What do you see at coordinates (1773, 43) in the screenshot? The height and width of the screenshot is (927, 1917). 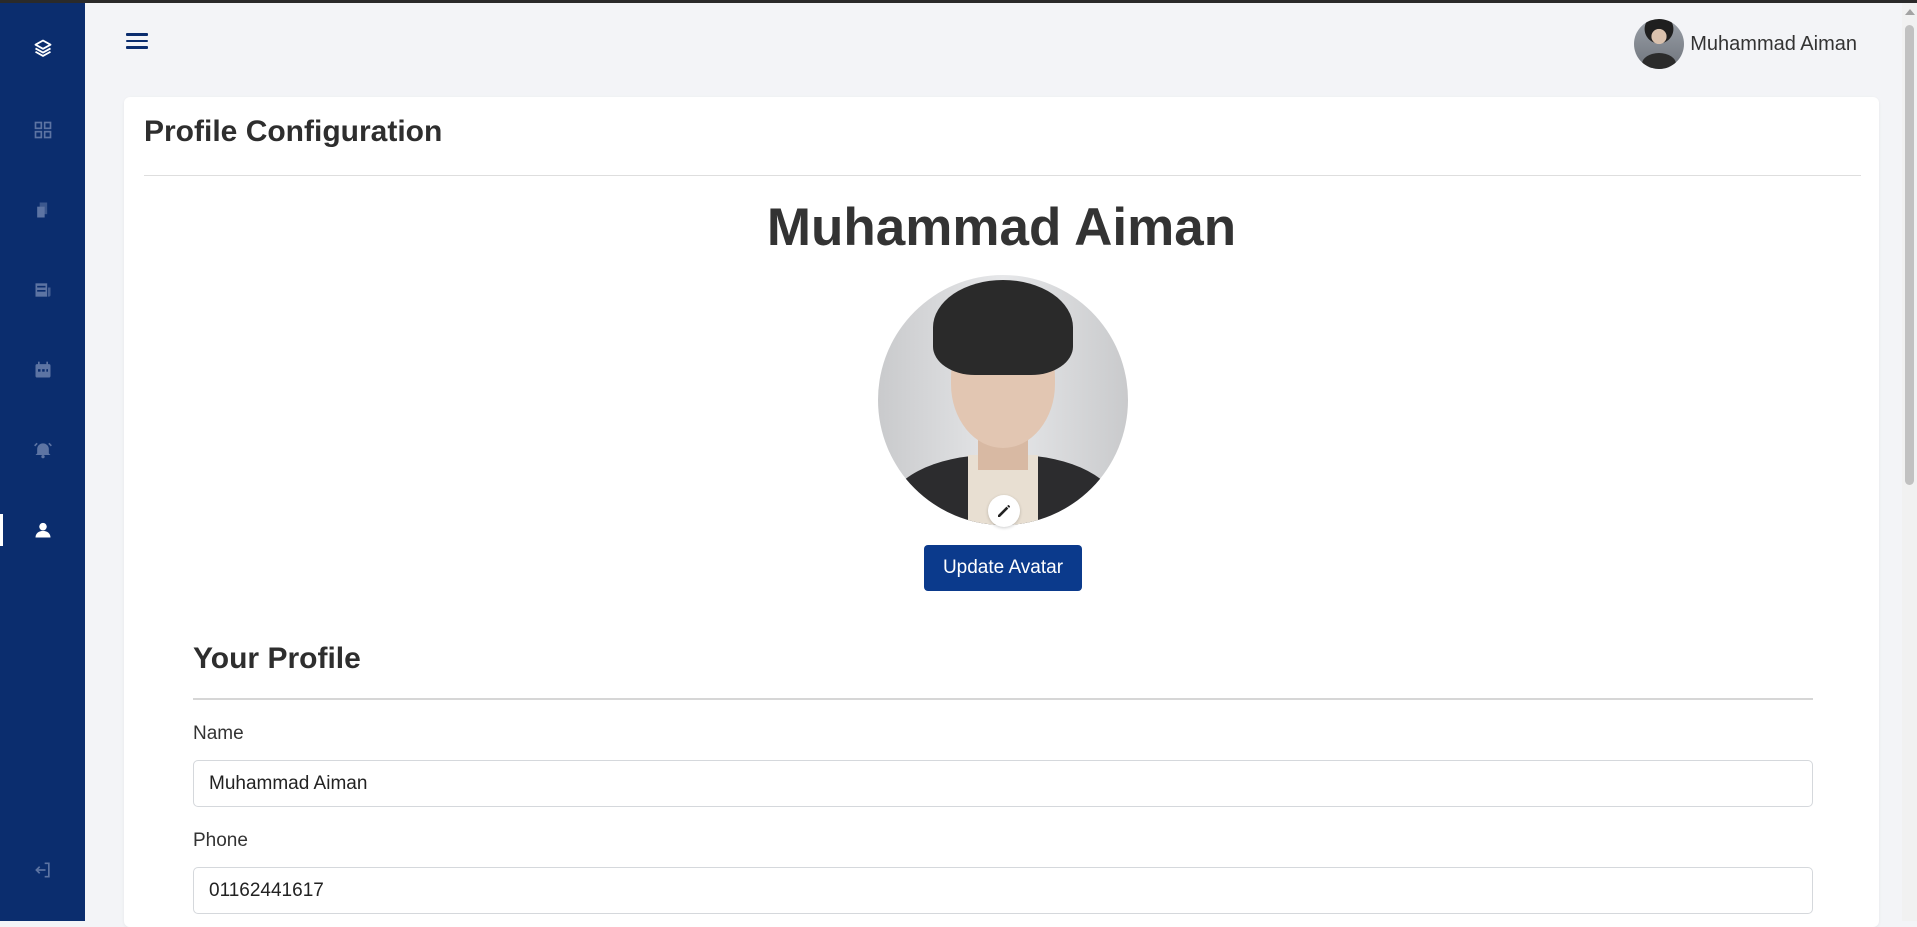 I see `user-name: Muhammad Aiman` at bounding box center [1773, 43].